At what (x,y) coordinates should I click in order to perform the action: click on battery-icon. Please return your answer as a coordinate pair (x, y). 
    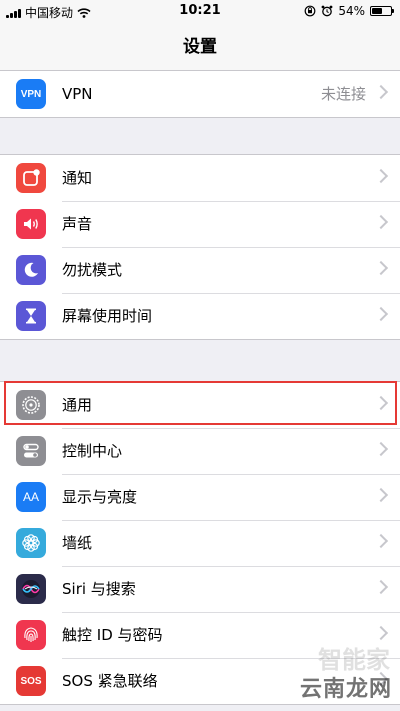
    Looking at the image, I should click on (382, 11).